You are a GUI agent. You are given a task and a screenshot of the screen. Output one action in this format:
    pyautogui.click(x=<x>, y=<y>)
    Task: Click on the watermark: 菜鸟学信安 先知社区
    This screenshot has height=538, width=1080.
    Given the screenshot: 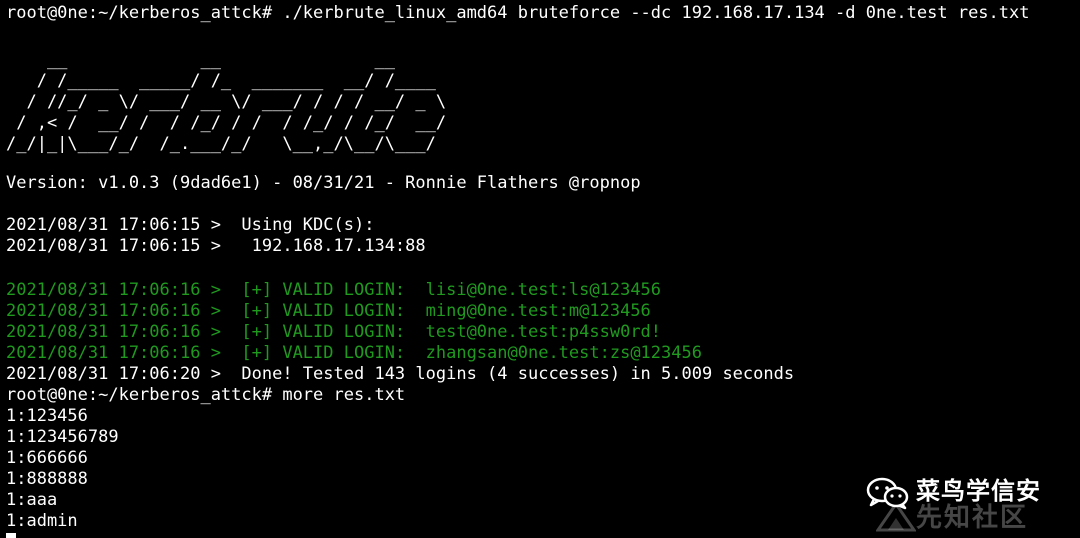 What is the action you would take?
    pyautogui.click(x=969, y=503)
    